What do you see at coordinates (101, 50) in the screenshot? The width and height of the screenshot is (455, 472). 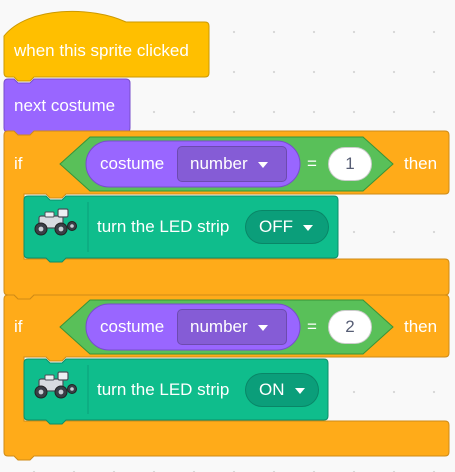 I see `hat-block-label: when this sprite clicked` at bounding box center [101, 50].